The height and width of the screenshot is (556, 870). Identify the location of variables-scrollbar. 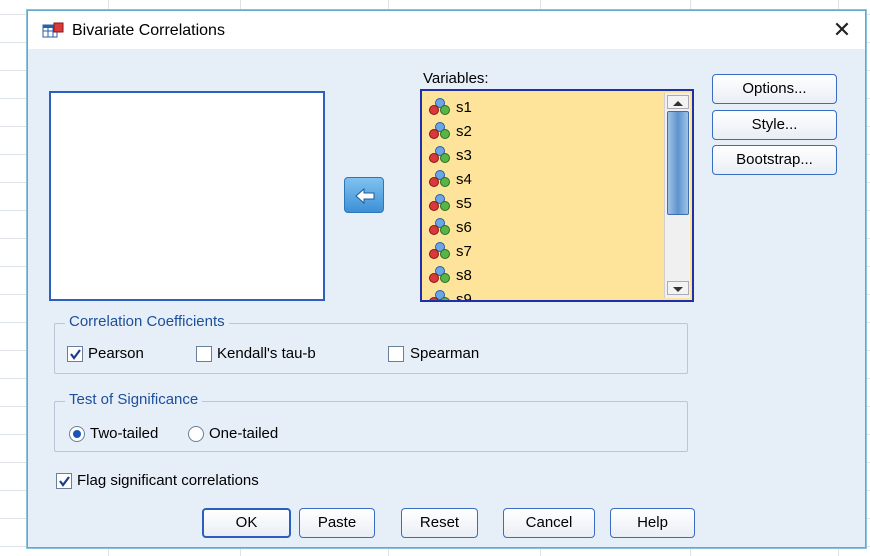
(677, 195).